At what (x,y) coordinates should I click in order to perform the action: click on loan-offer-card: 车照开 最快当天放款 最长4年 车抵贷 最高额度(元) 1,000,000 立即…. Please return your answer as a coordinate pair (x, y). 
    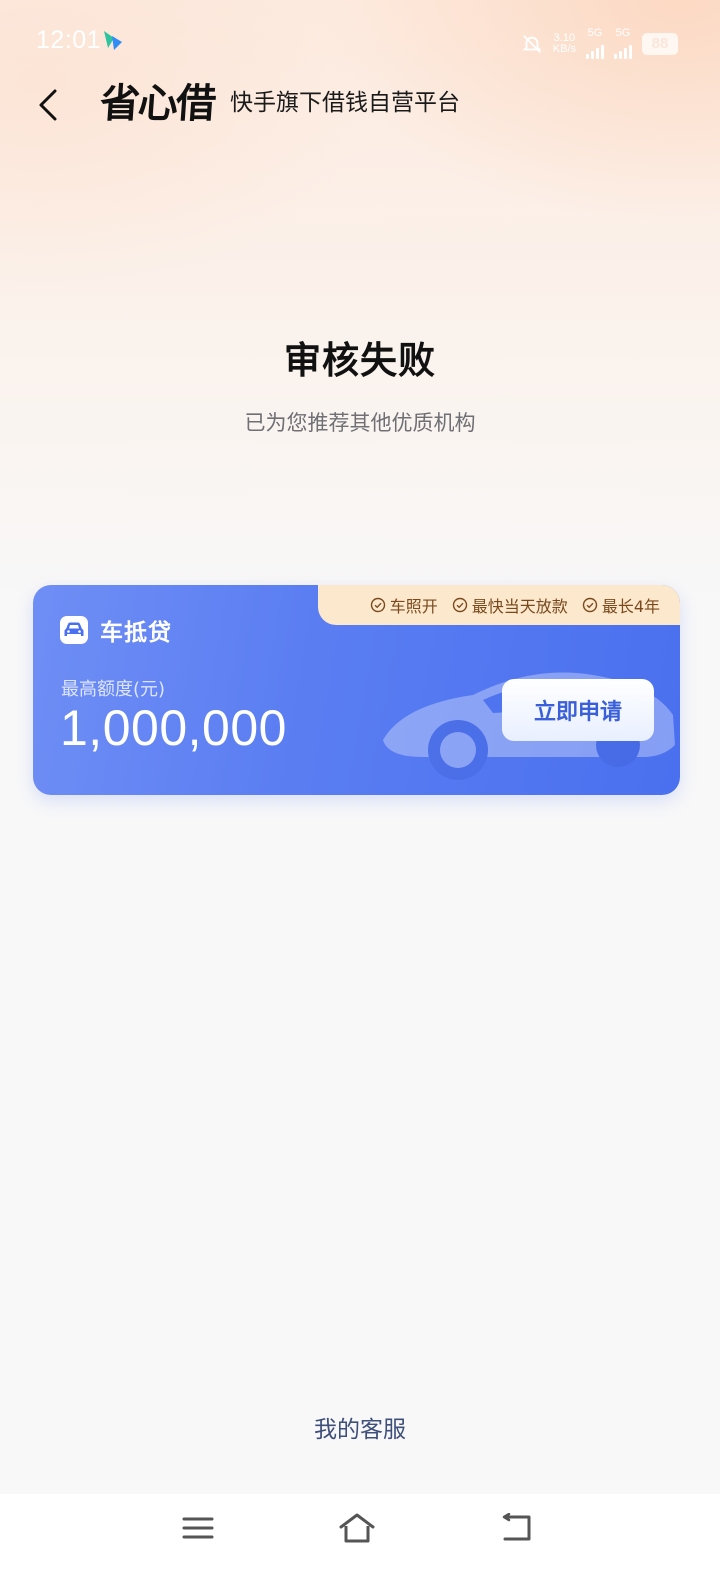
    Looking at the image, I should click on (356, 690).